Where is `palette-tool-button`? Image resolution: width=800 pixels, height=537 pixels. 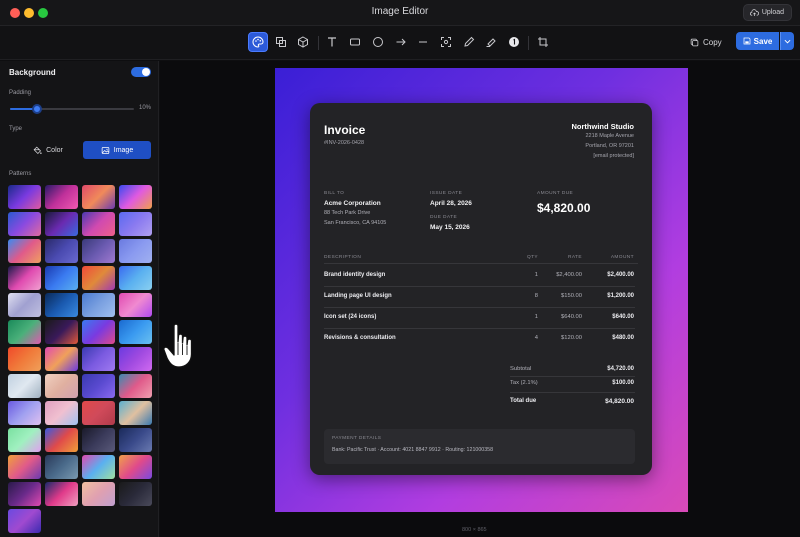 palette-tool-button is located at coordinates (258, 42).